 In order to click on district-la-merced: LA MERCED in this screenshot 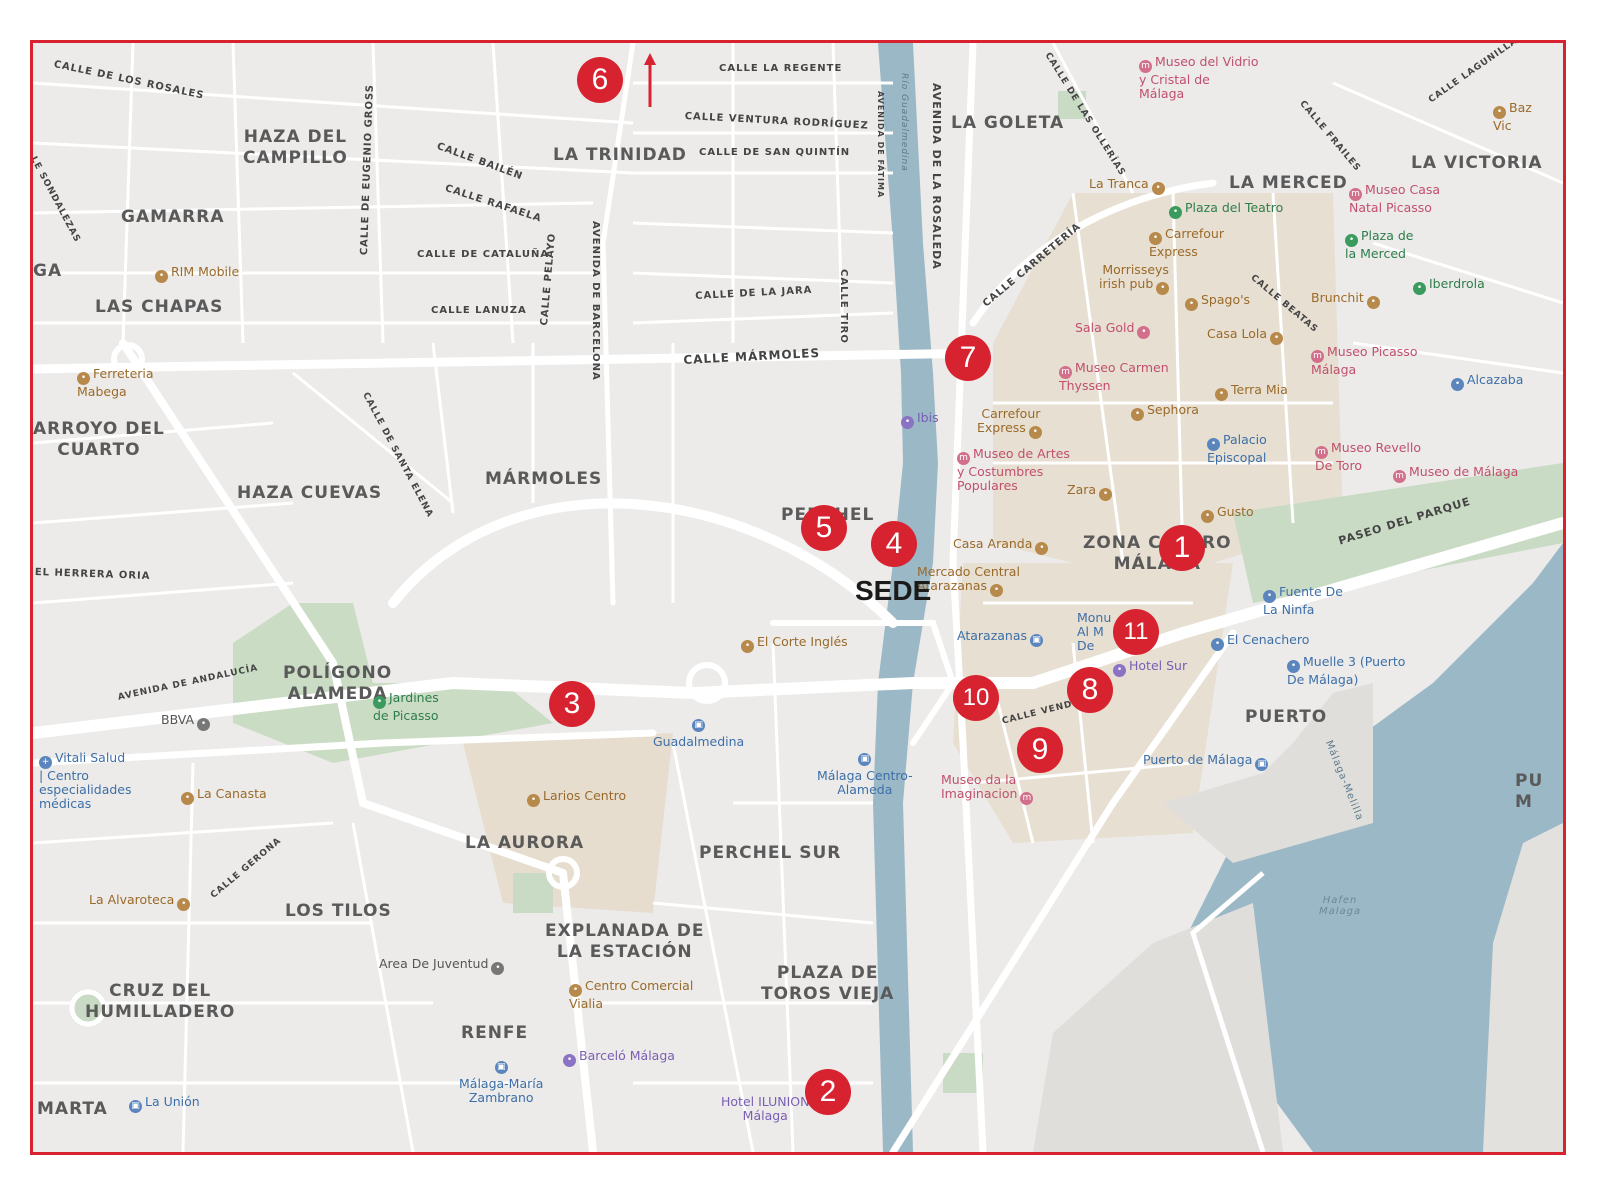, I will do `click(1288, 183)`.